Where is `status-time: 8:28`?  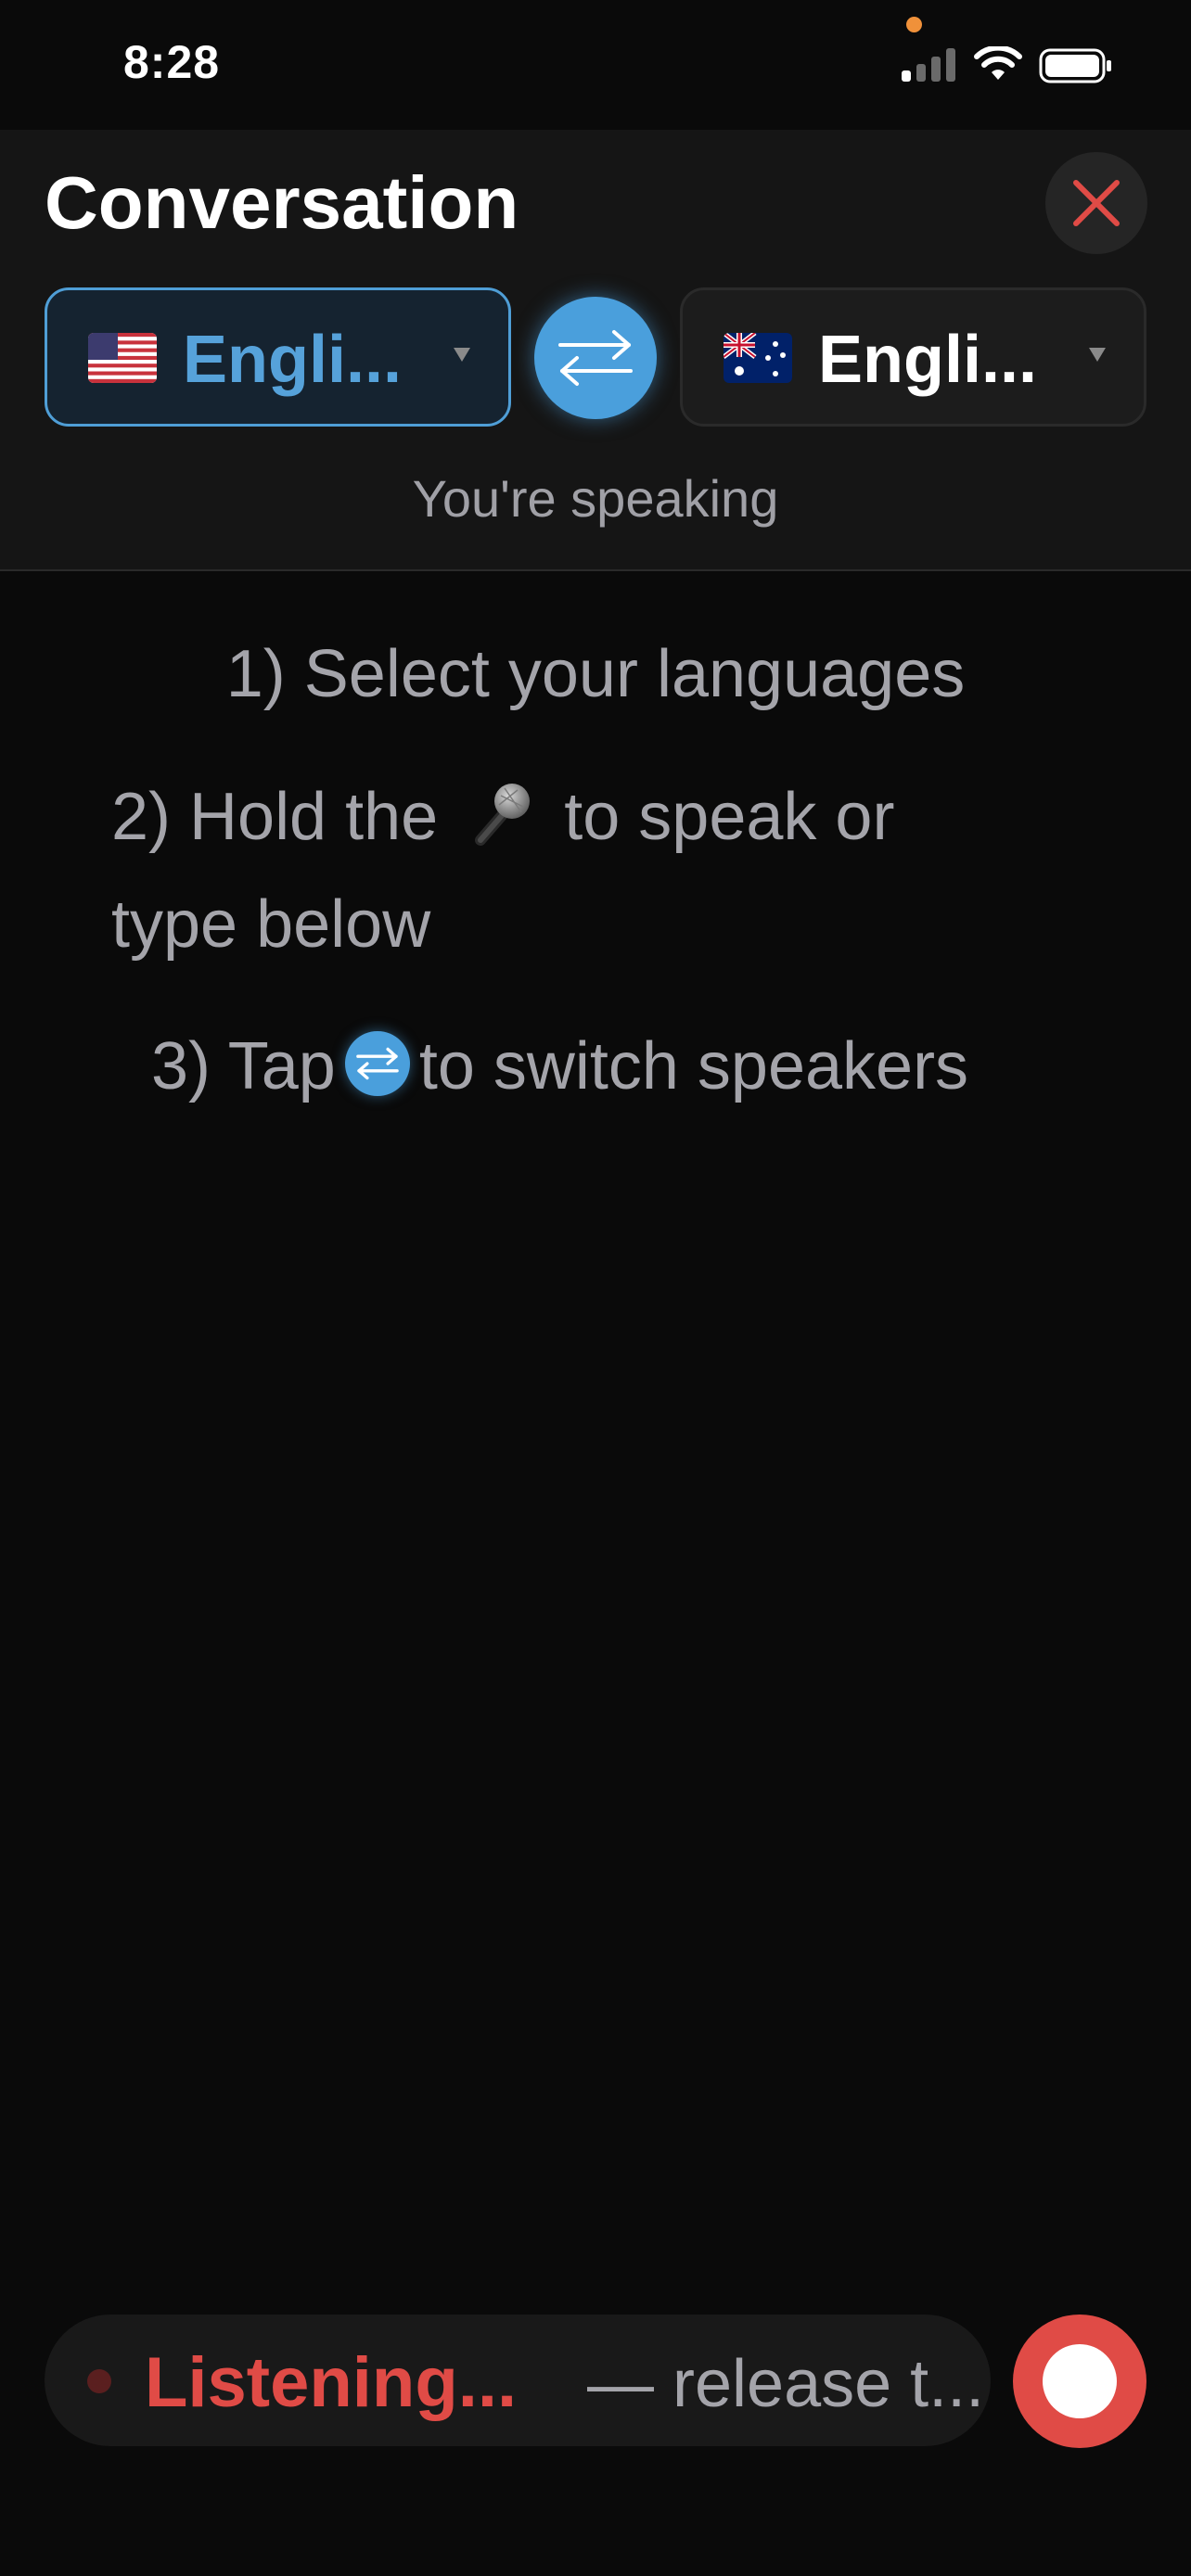
status-time: 8:28 is located at coordinates (172, 62).